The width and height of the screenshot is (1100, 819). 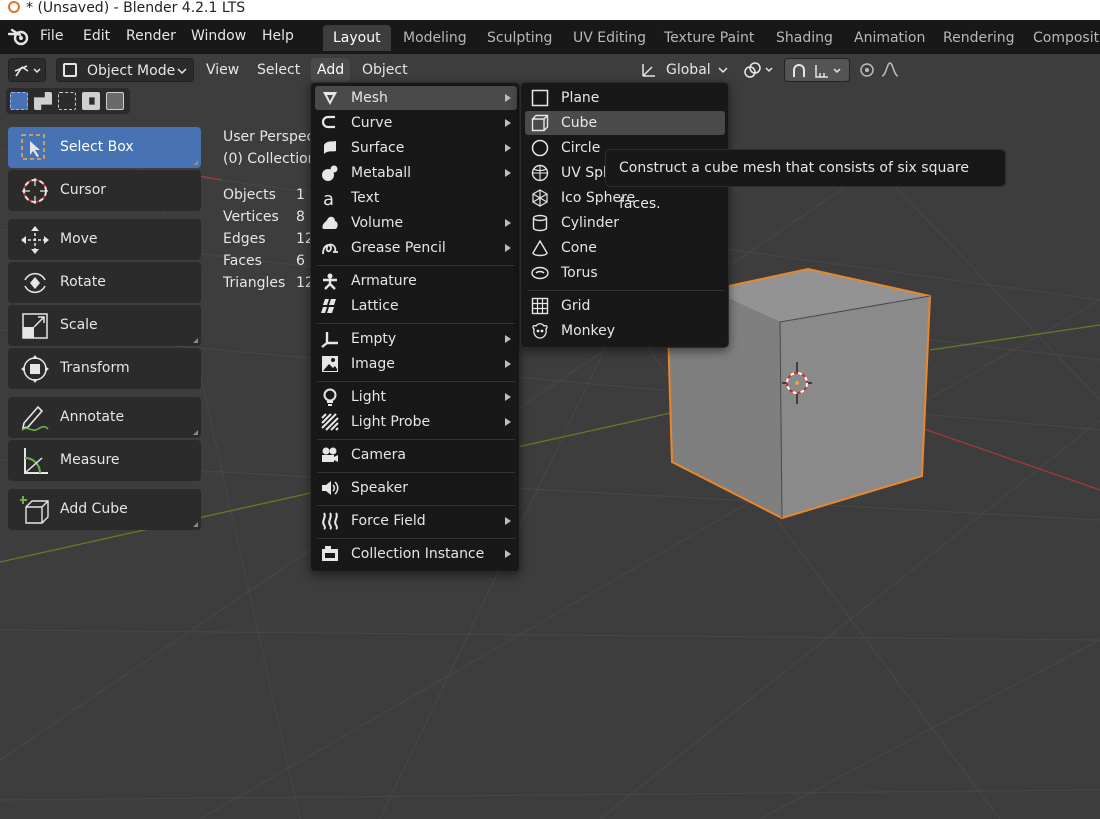 What do you see at coordinates (249, 195) in the screenshot?
I see `stat-objects-label: Objects` at bounding box center [249, 195].